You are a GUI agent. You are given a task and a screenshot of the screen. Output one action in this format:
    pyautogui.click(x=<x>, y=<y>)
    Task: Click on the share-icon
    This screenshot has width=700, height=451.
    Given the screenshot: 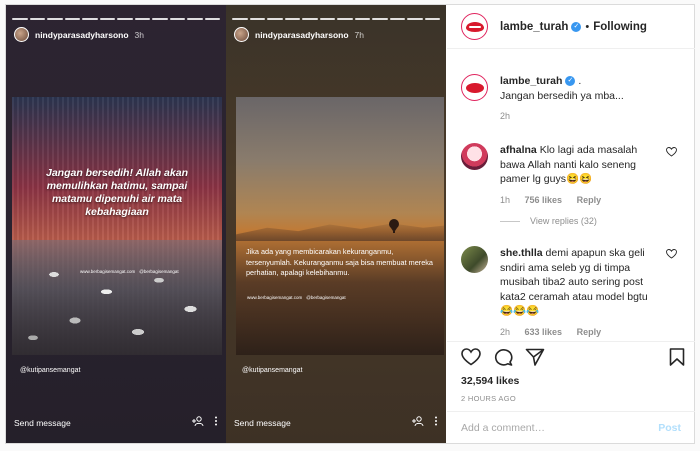 What is the action you would take?
    pyautogui.click(x=535, y=357)
    